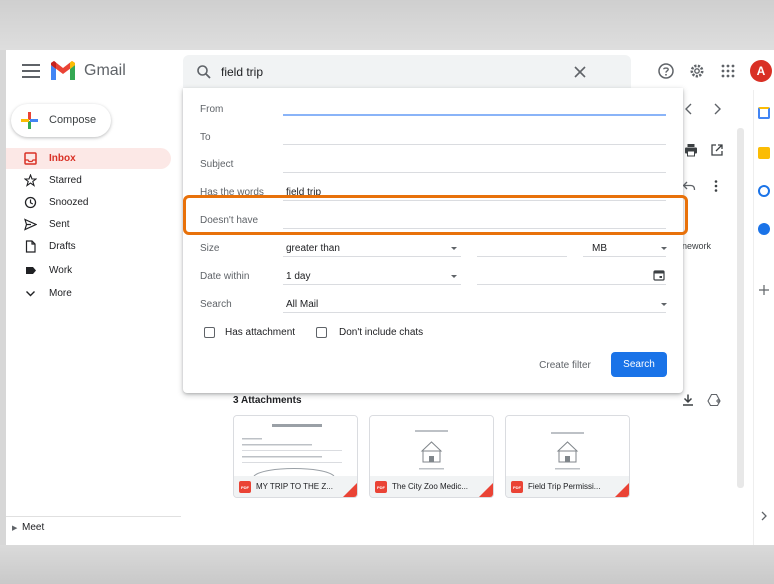 This screenshot has height=584, width=774. Describe the element at coordinates (33, 527) in the screenshot. I see `meet-label: Meet` at that location.